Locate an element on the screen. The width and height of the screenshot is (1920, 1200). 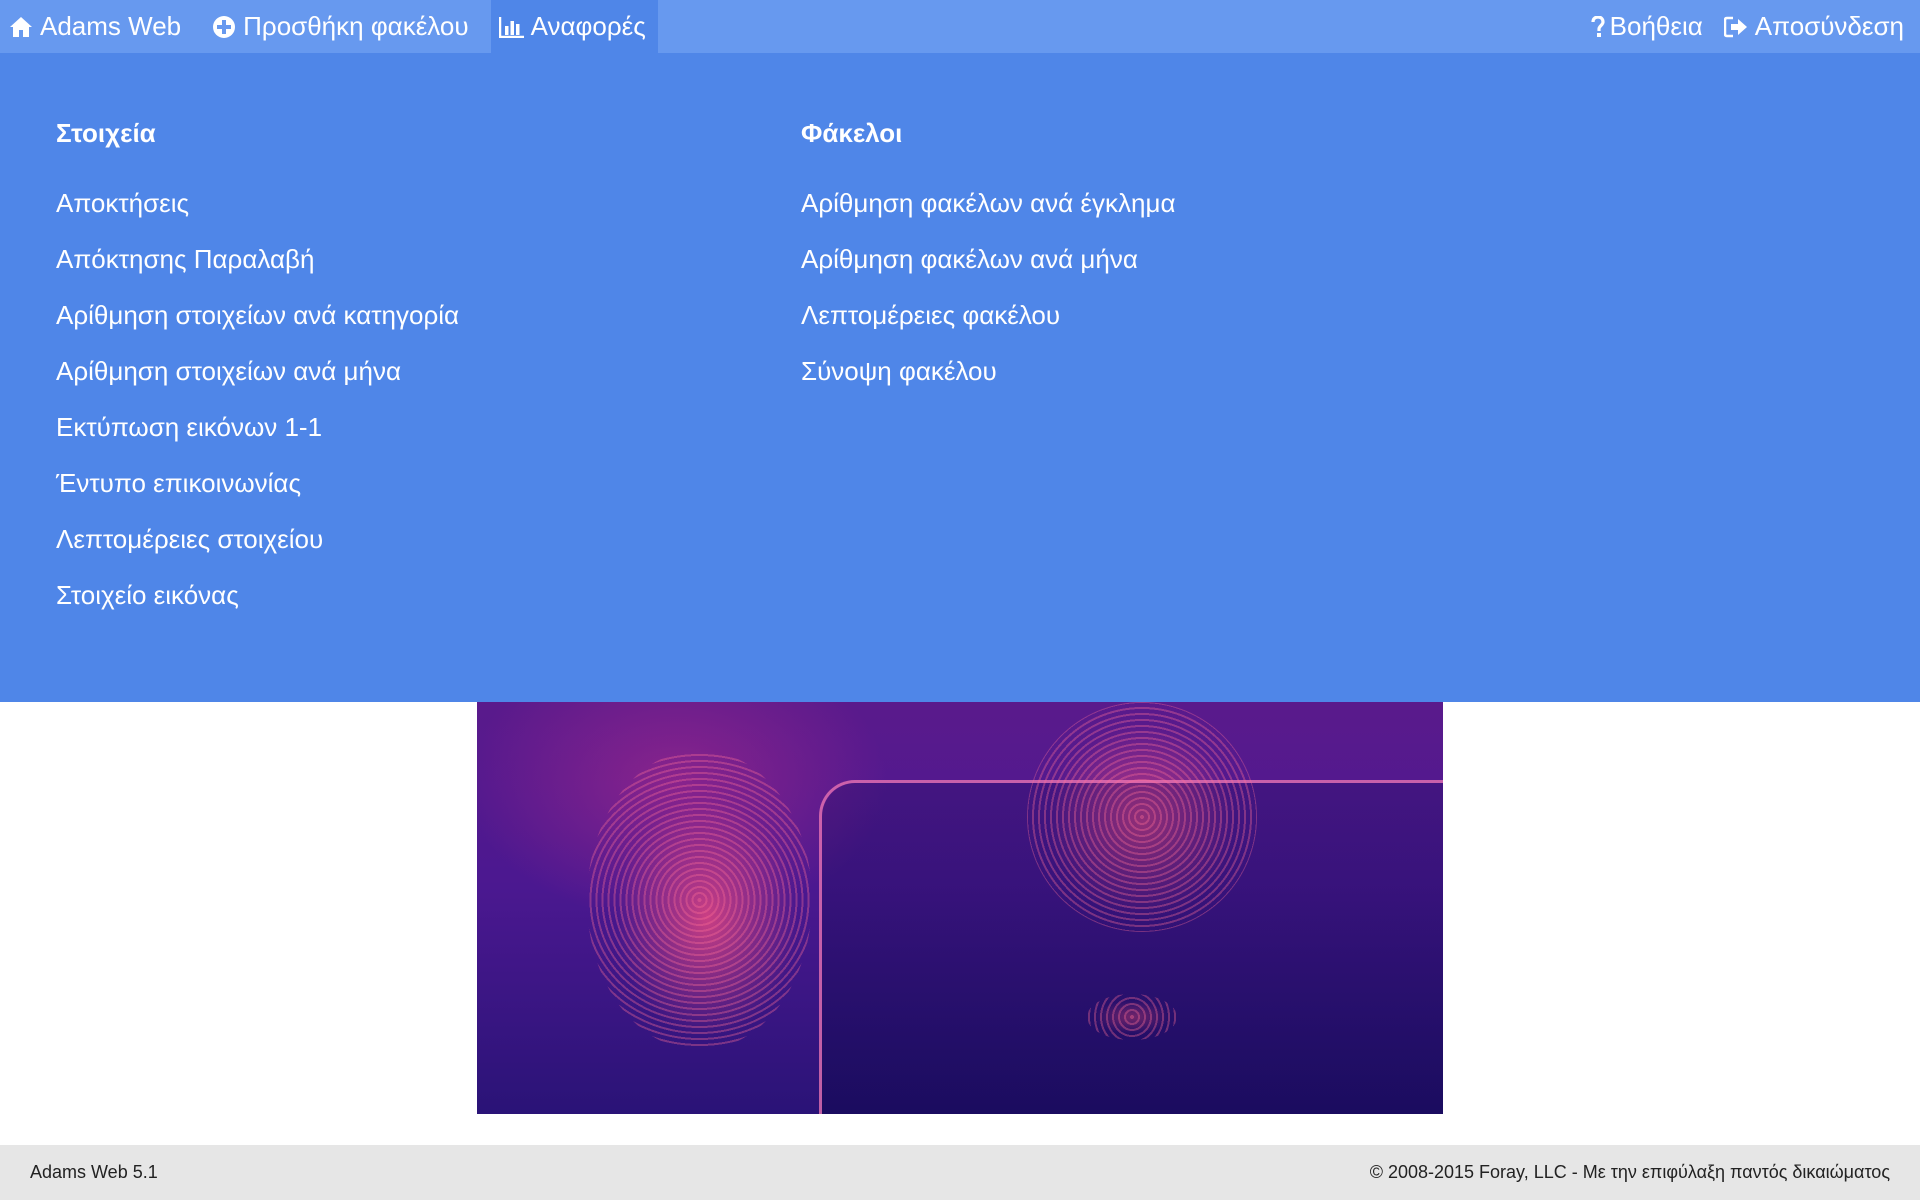
logout-label: Αποσύνδεση is located at coordinates (1829, 26).